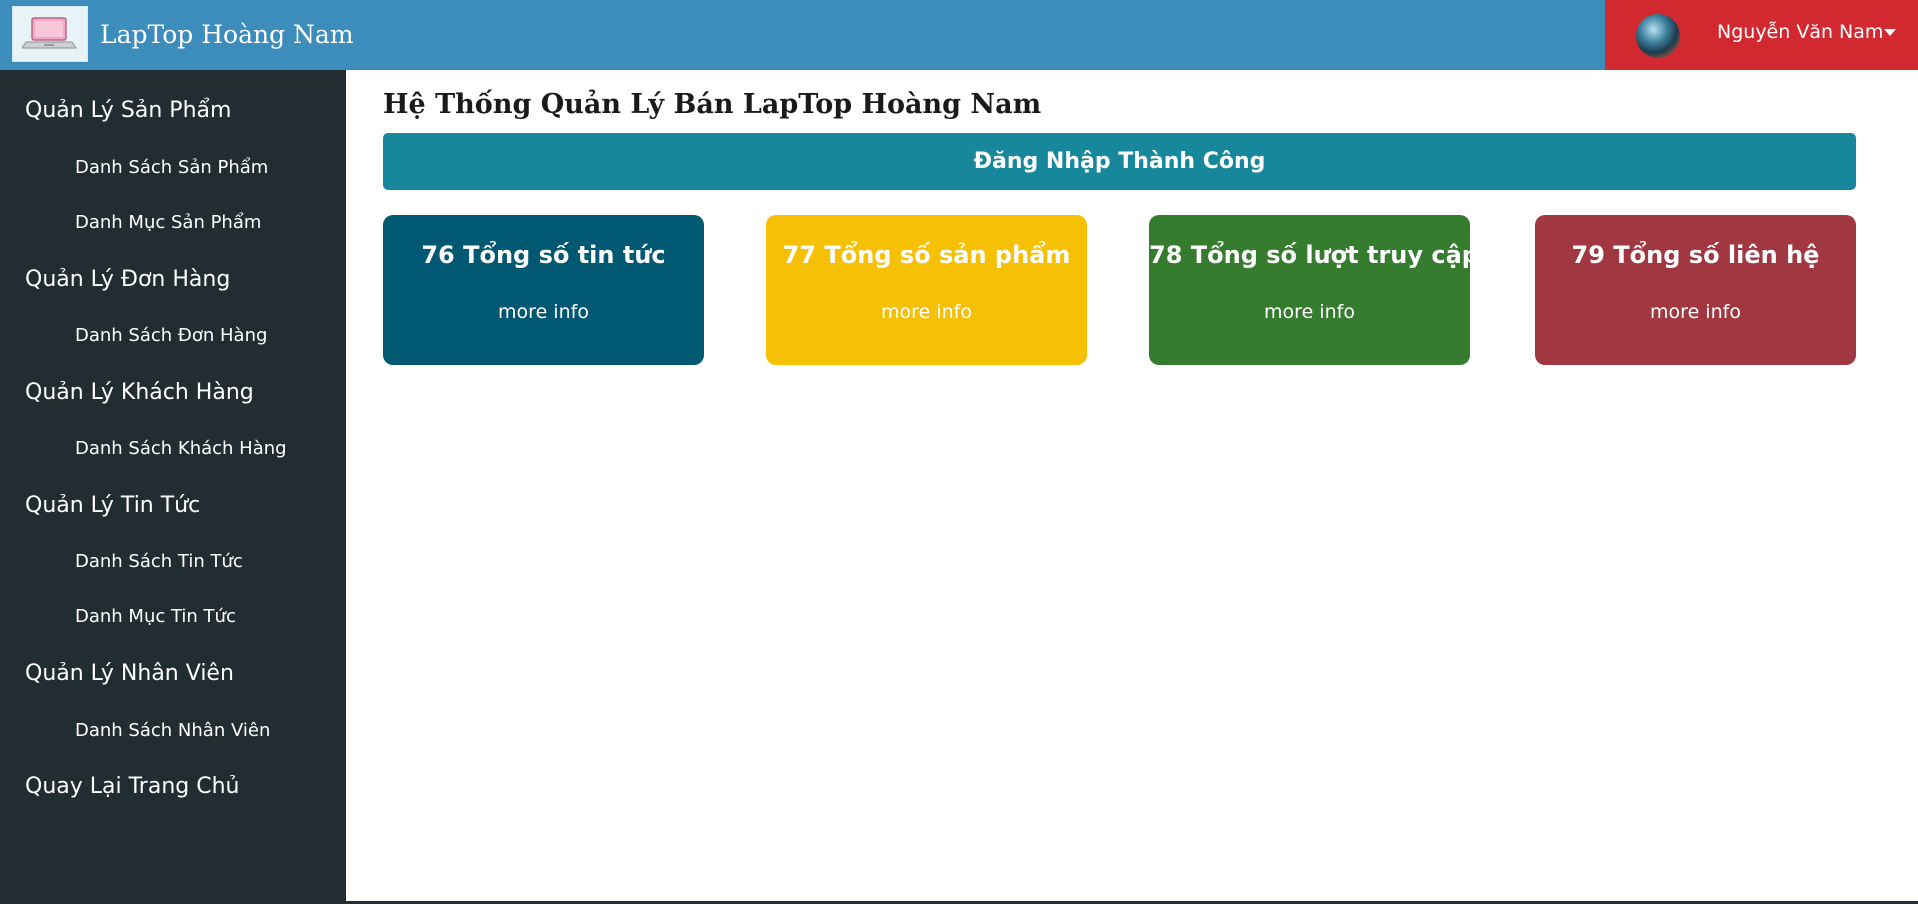  What do you see at coordinates (926, 290) in the screenshot?
I see `stat-card-products: 77 Tổng số sản phẩm more info` at bounding box center [926, 290].